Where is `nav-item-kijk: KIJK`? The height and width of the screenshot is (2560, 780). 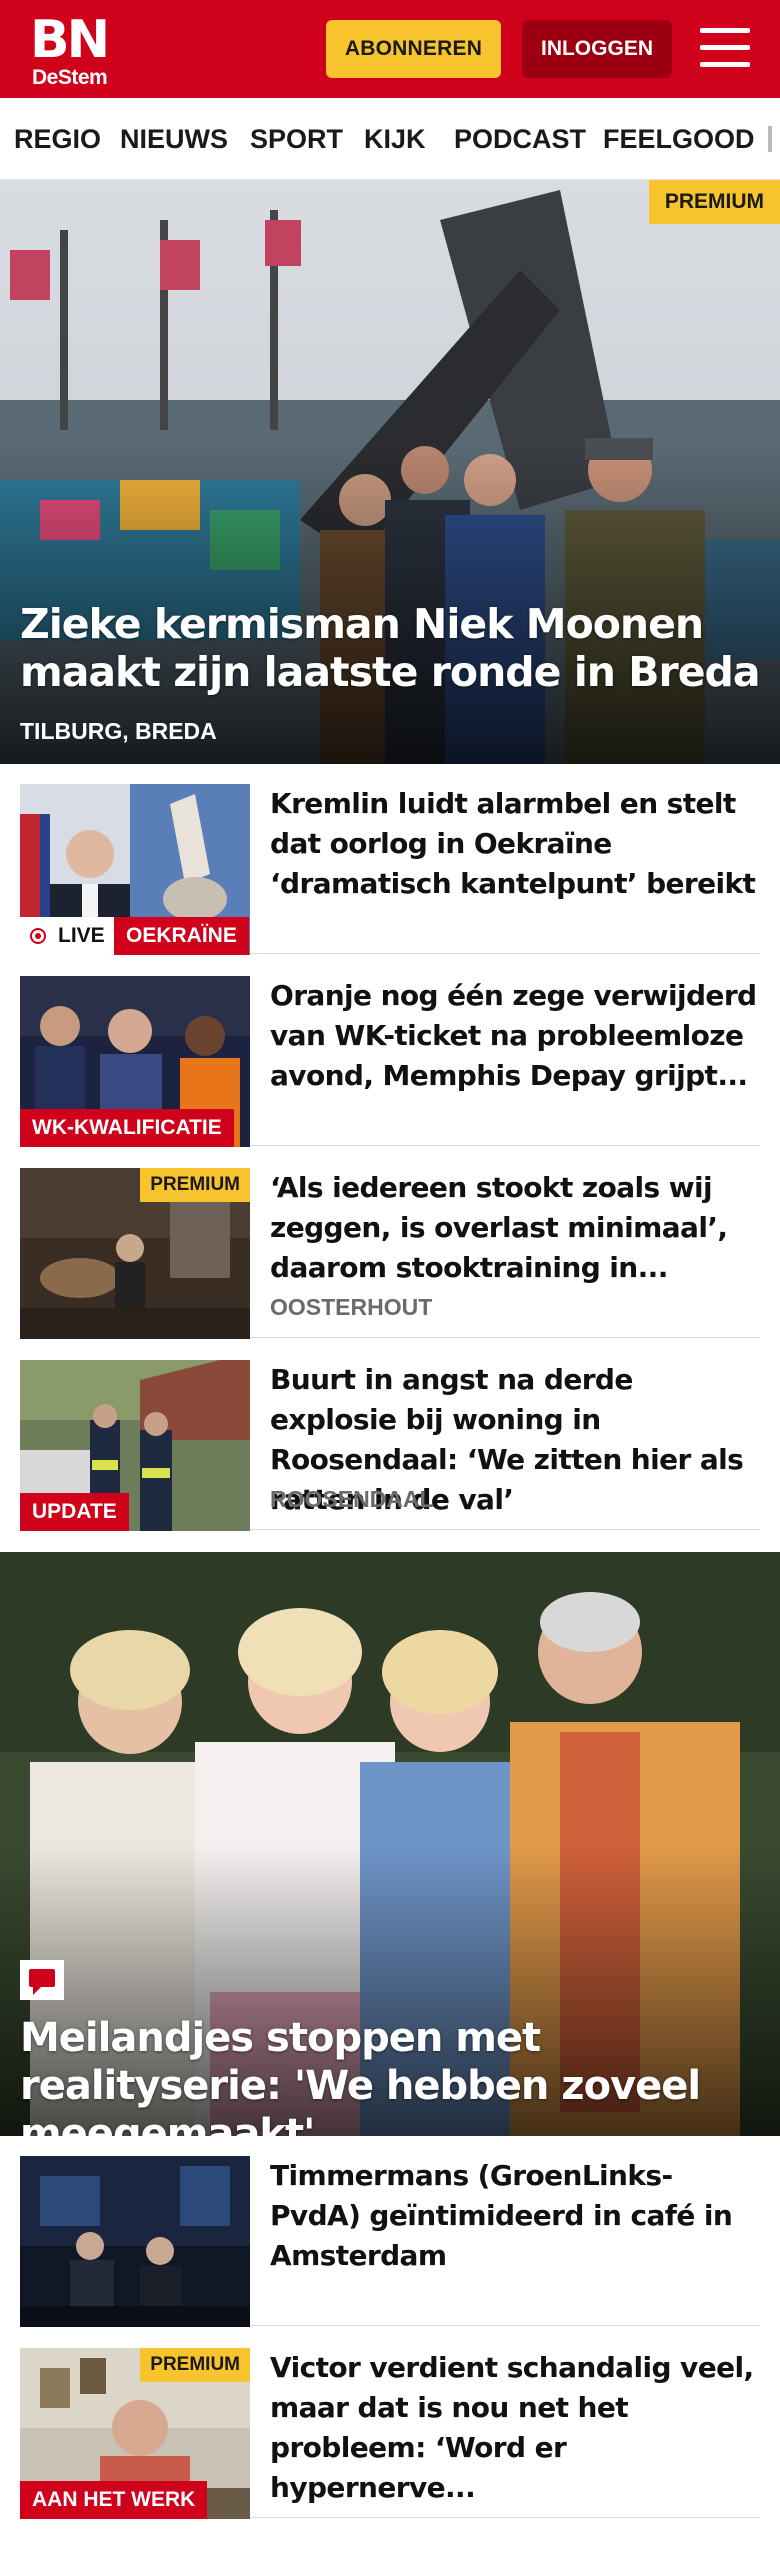 nav-item-kijk: KIJK is located at coordinates (395, 138).